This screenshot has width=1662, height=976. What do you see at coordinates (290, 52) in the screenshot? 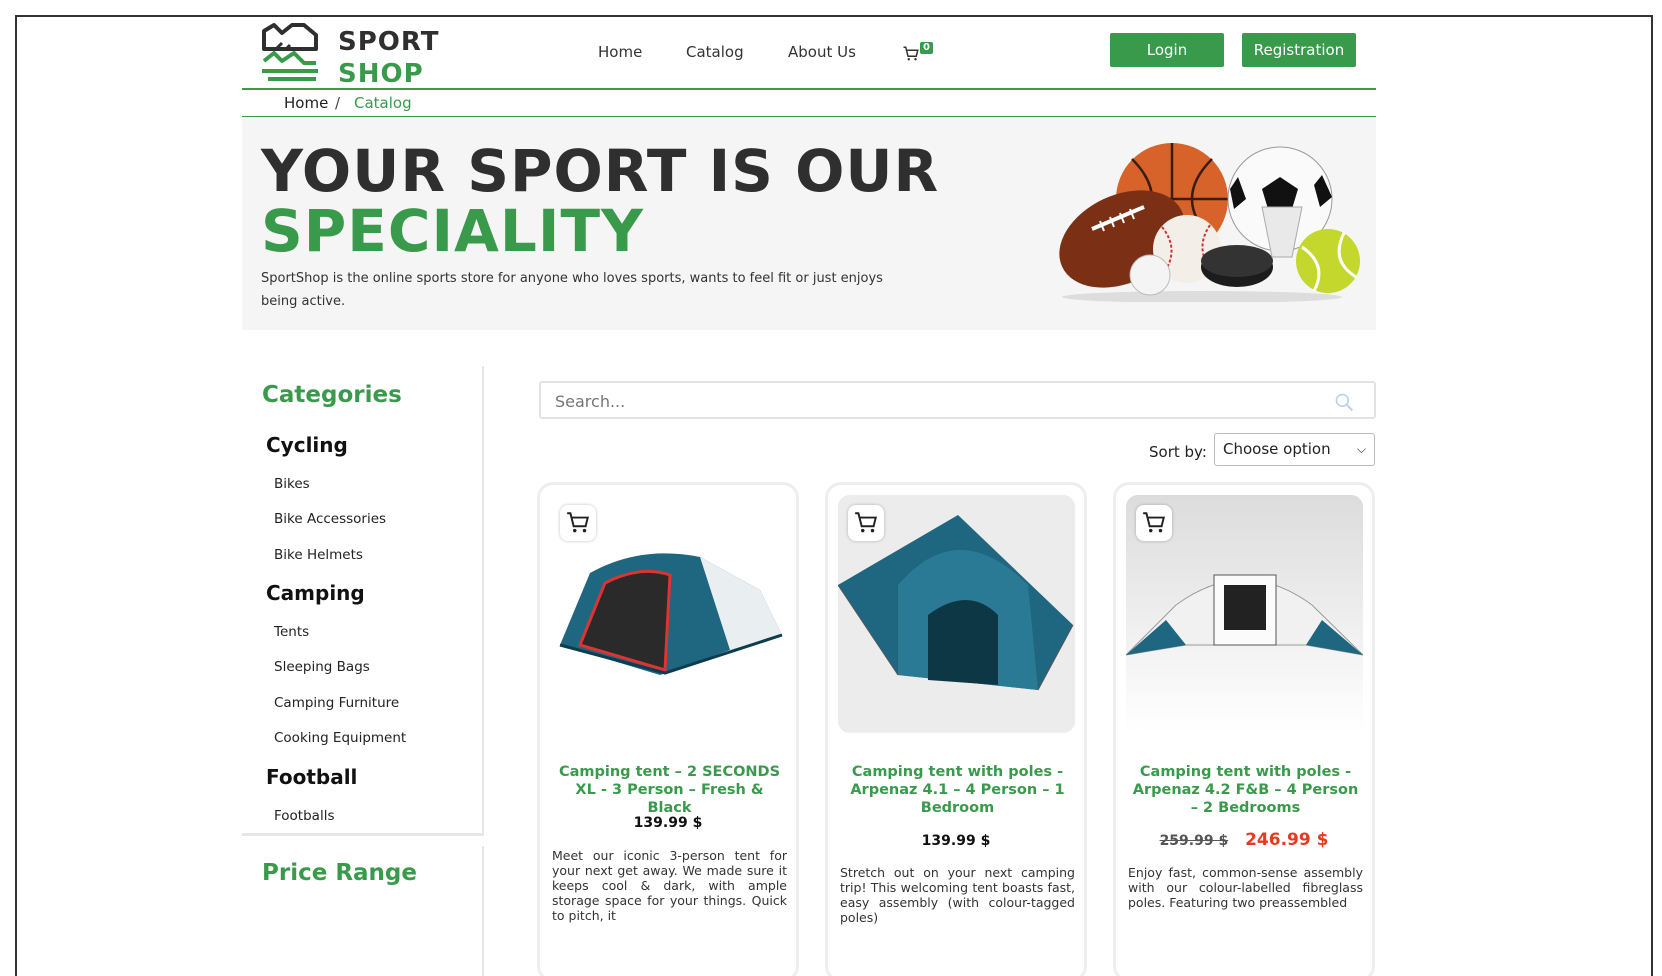
I see `shoe-logo-icon` at bounding box center [290, 52].